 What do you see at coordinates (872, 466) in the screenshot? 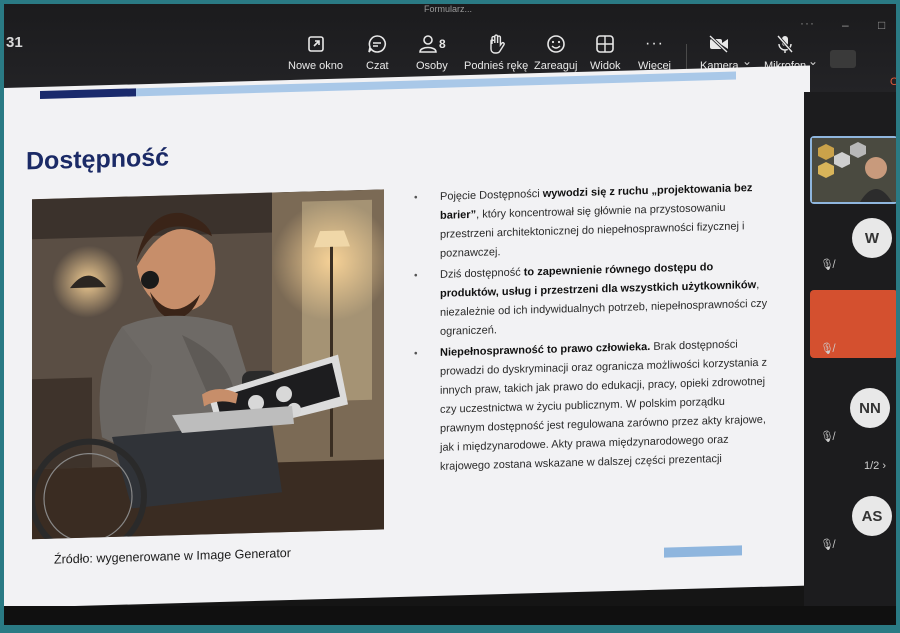
I see `pager-text: 1/2` at bounding box center [872, 466].